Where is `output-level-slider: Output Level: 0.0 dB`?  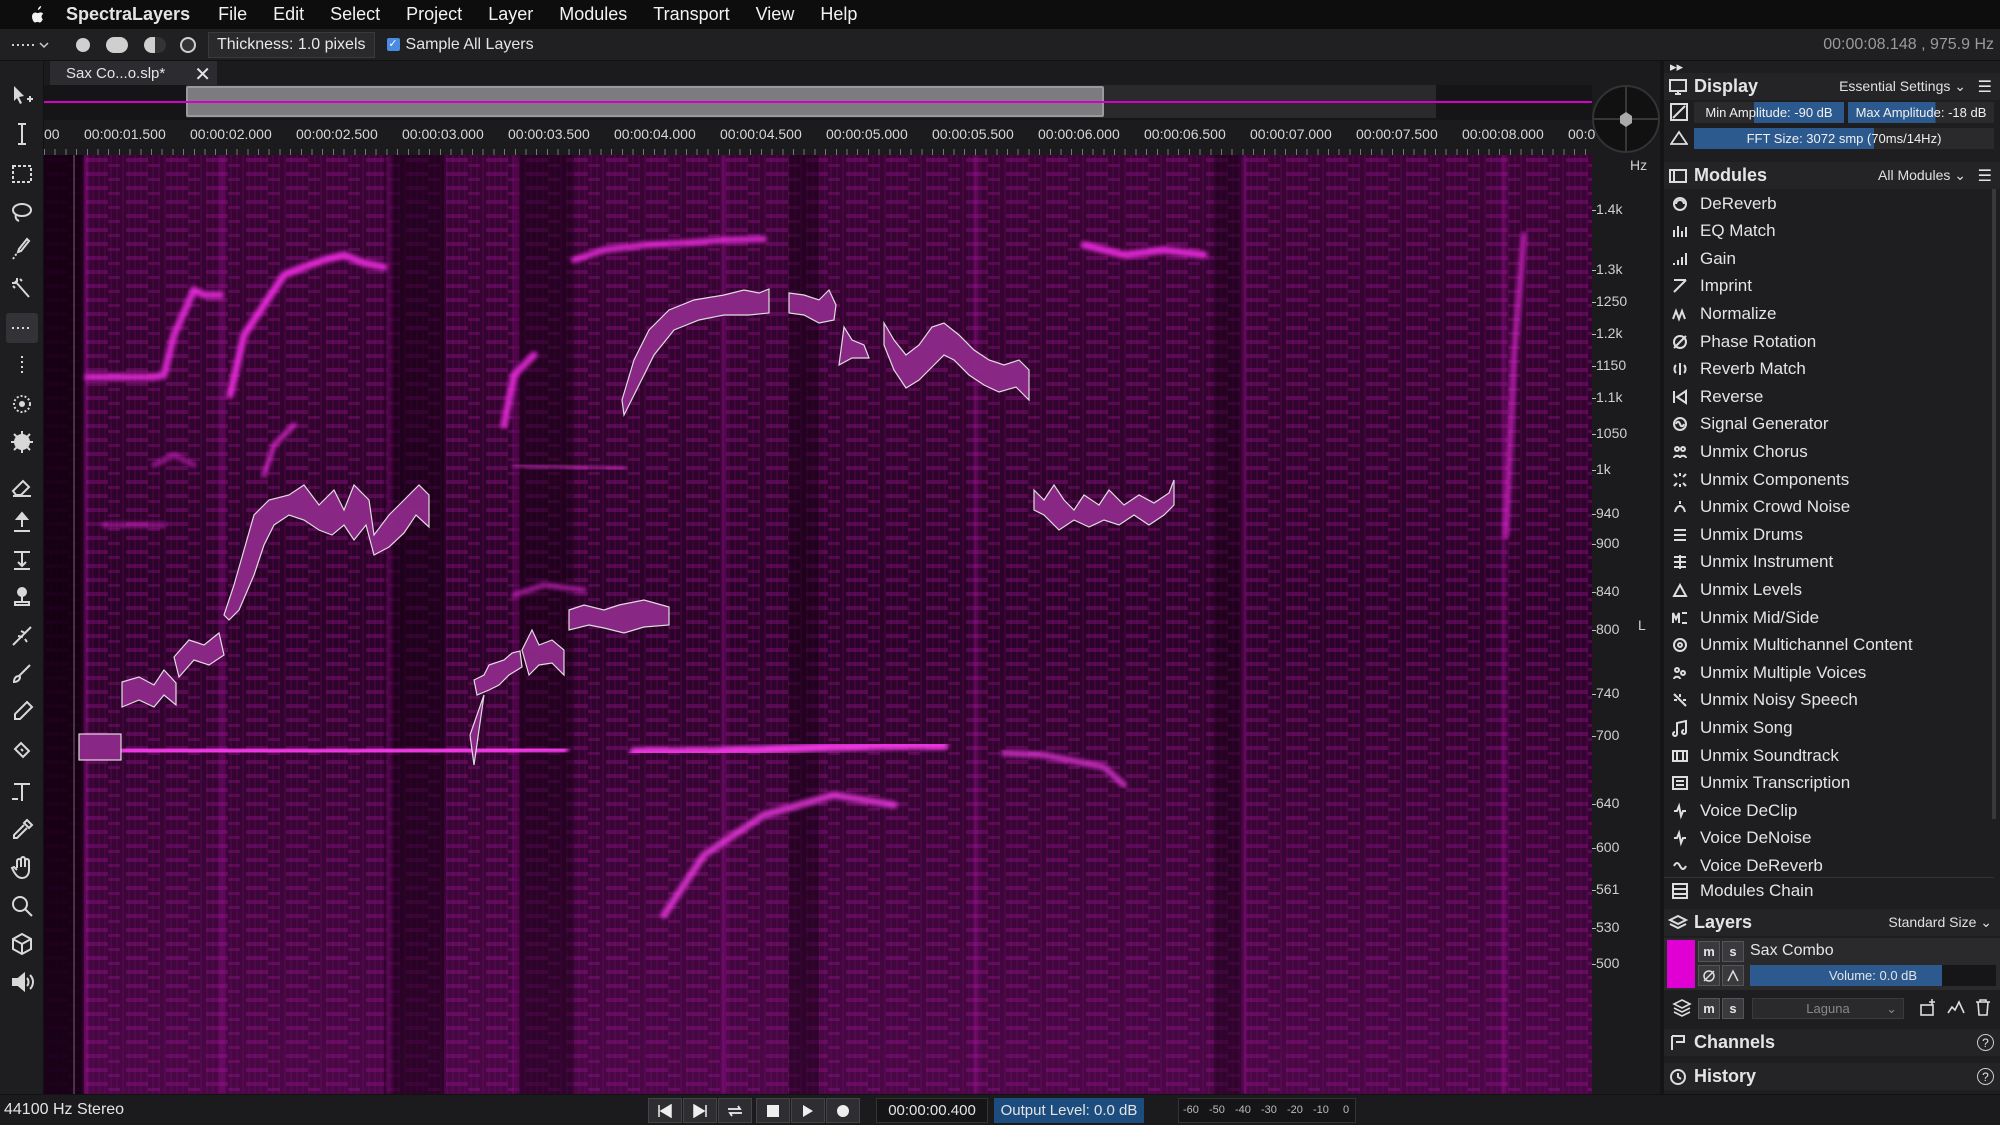 output-level-slider: Output Level: 0.0 dB is located at coordinates (1069, 1110).